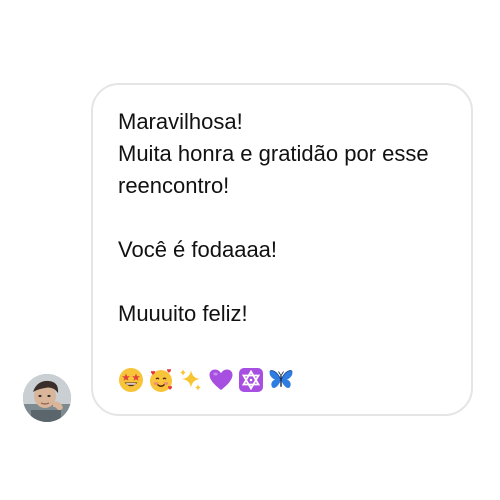 The image size is (500, 500). I want to click on butterfly-emoji, so click(281, 380).